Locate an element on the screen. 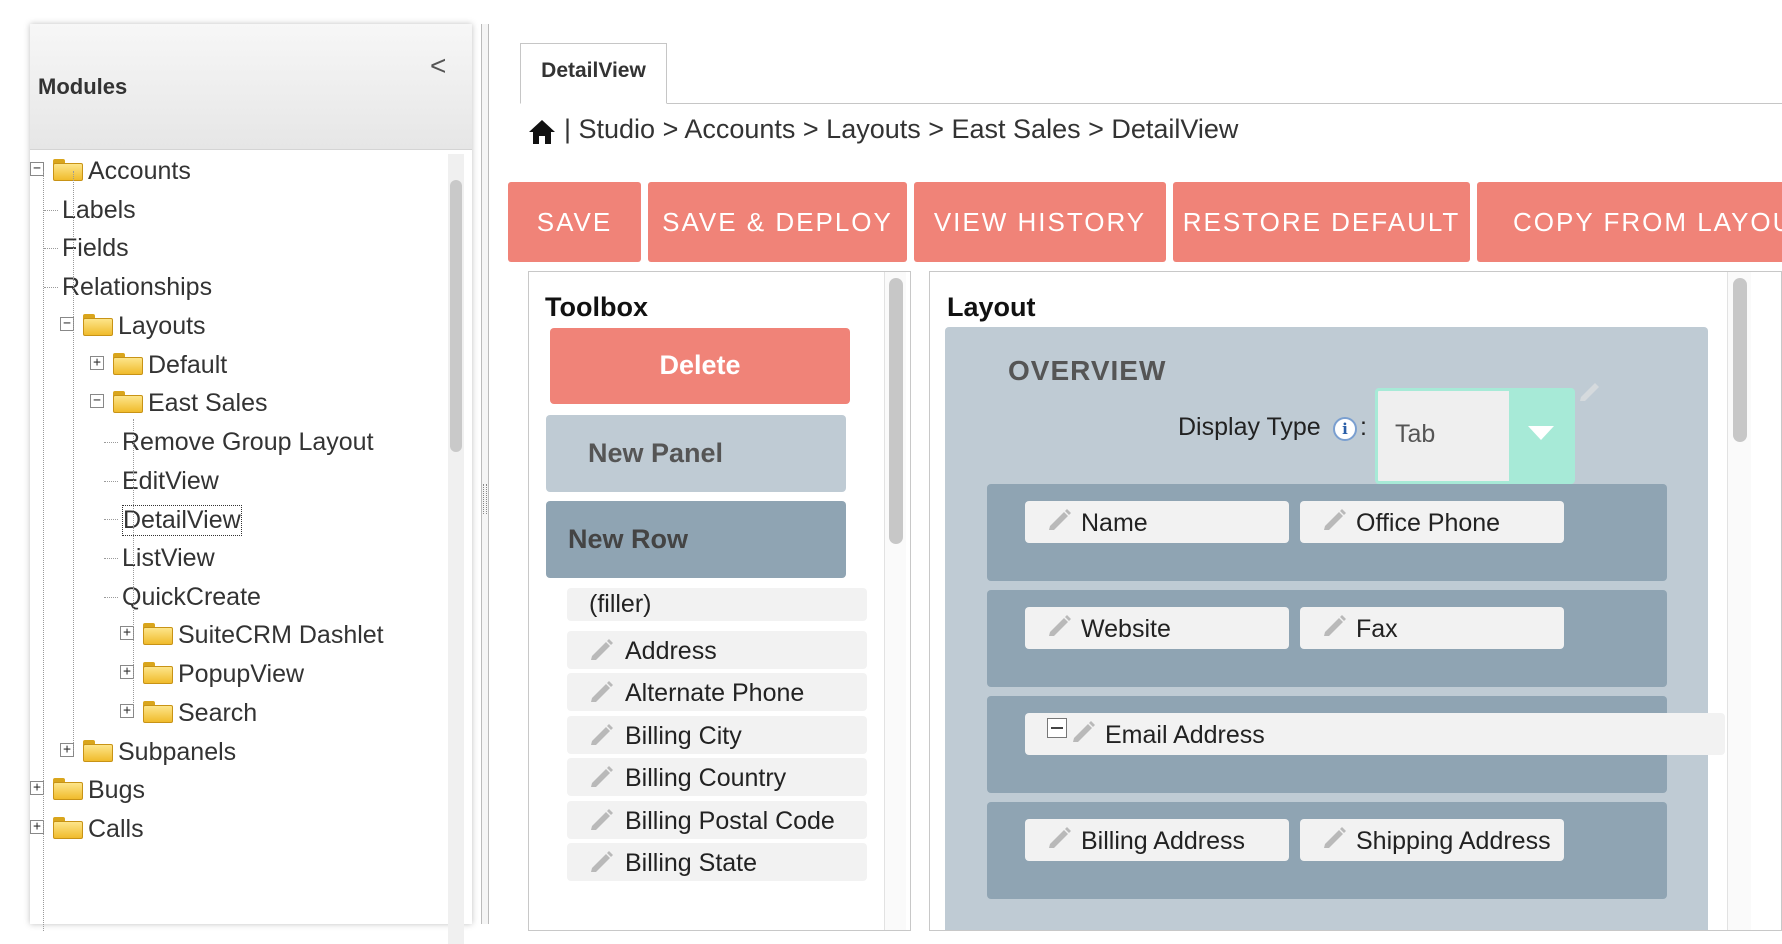  toolbox-scrollbar-thumb is located at coordinates (896, 411).